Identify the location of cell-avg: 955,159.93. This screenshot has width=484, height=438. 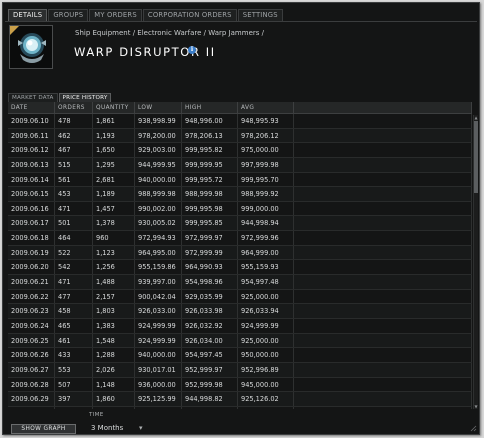
(266, 267).